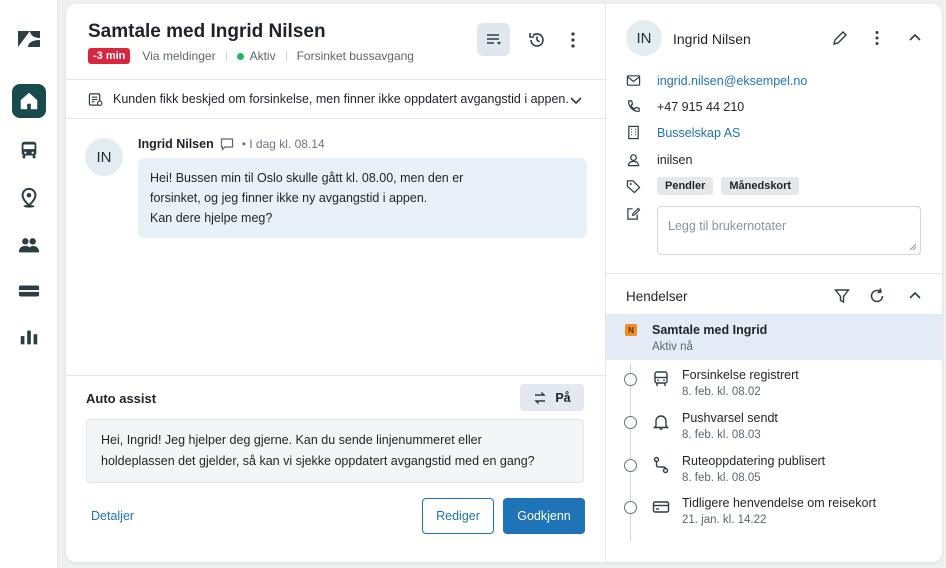 This screenshot has height=568, width=946. I want to click on auto-assist-title: Auto assist, so click(121, 398).